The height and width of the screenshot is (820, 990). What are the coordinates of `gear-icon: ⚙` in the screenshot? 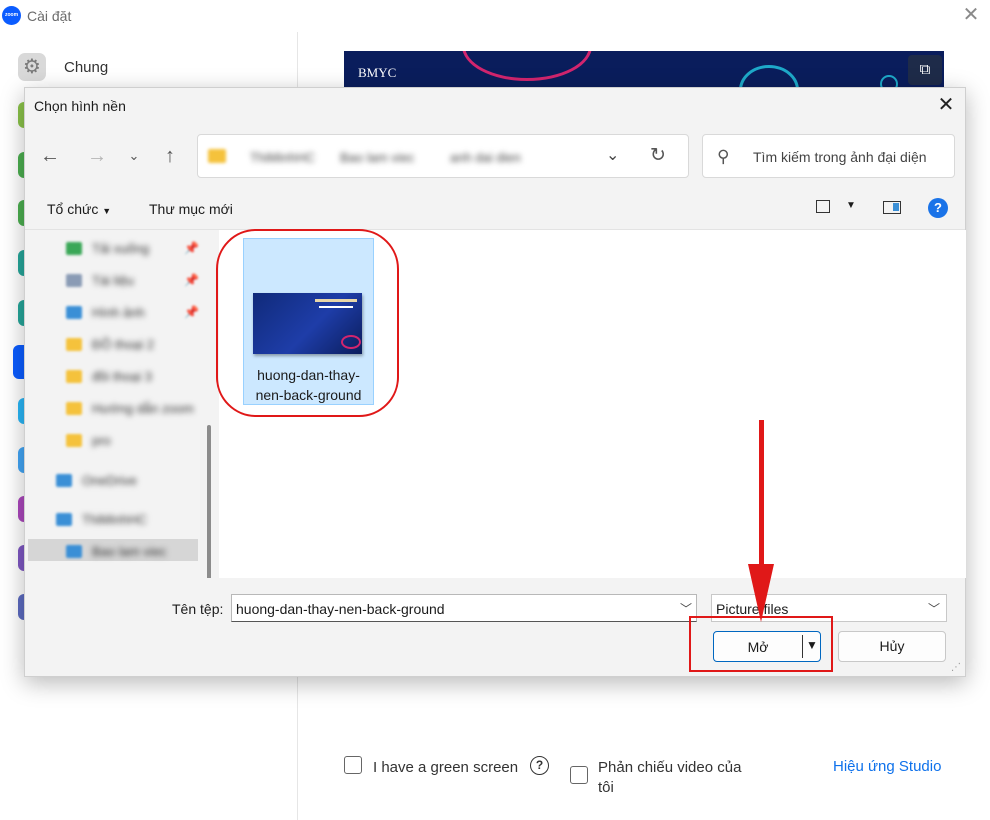 It's located at (32, 67).